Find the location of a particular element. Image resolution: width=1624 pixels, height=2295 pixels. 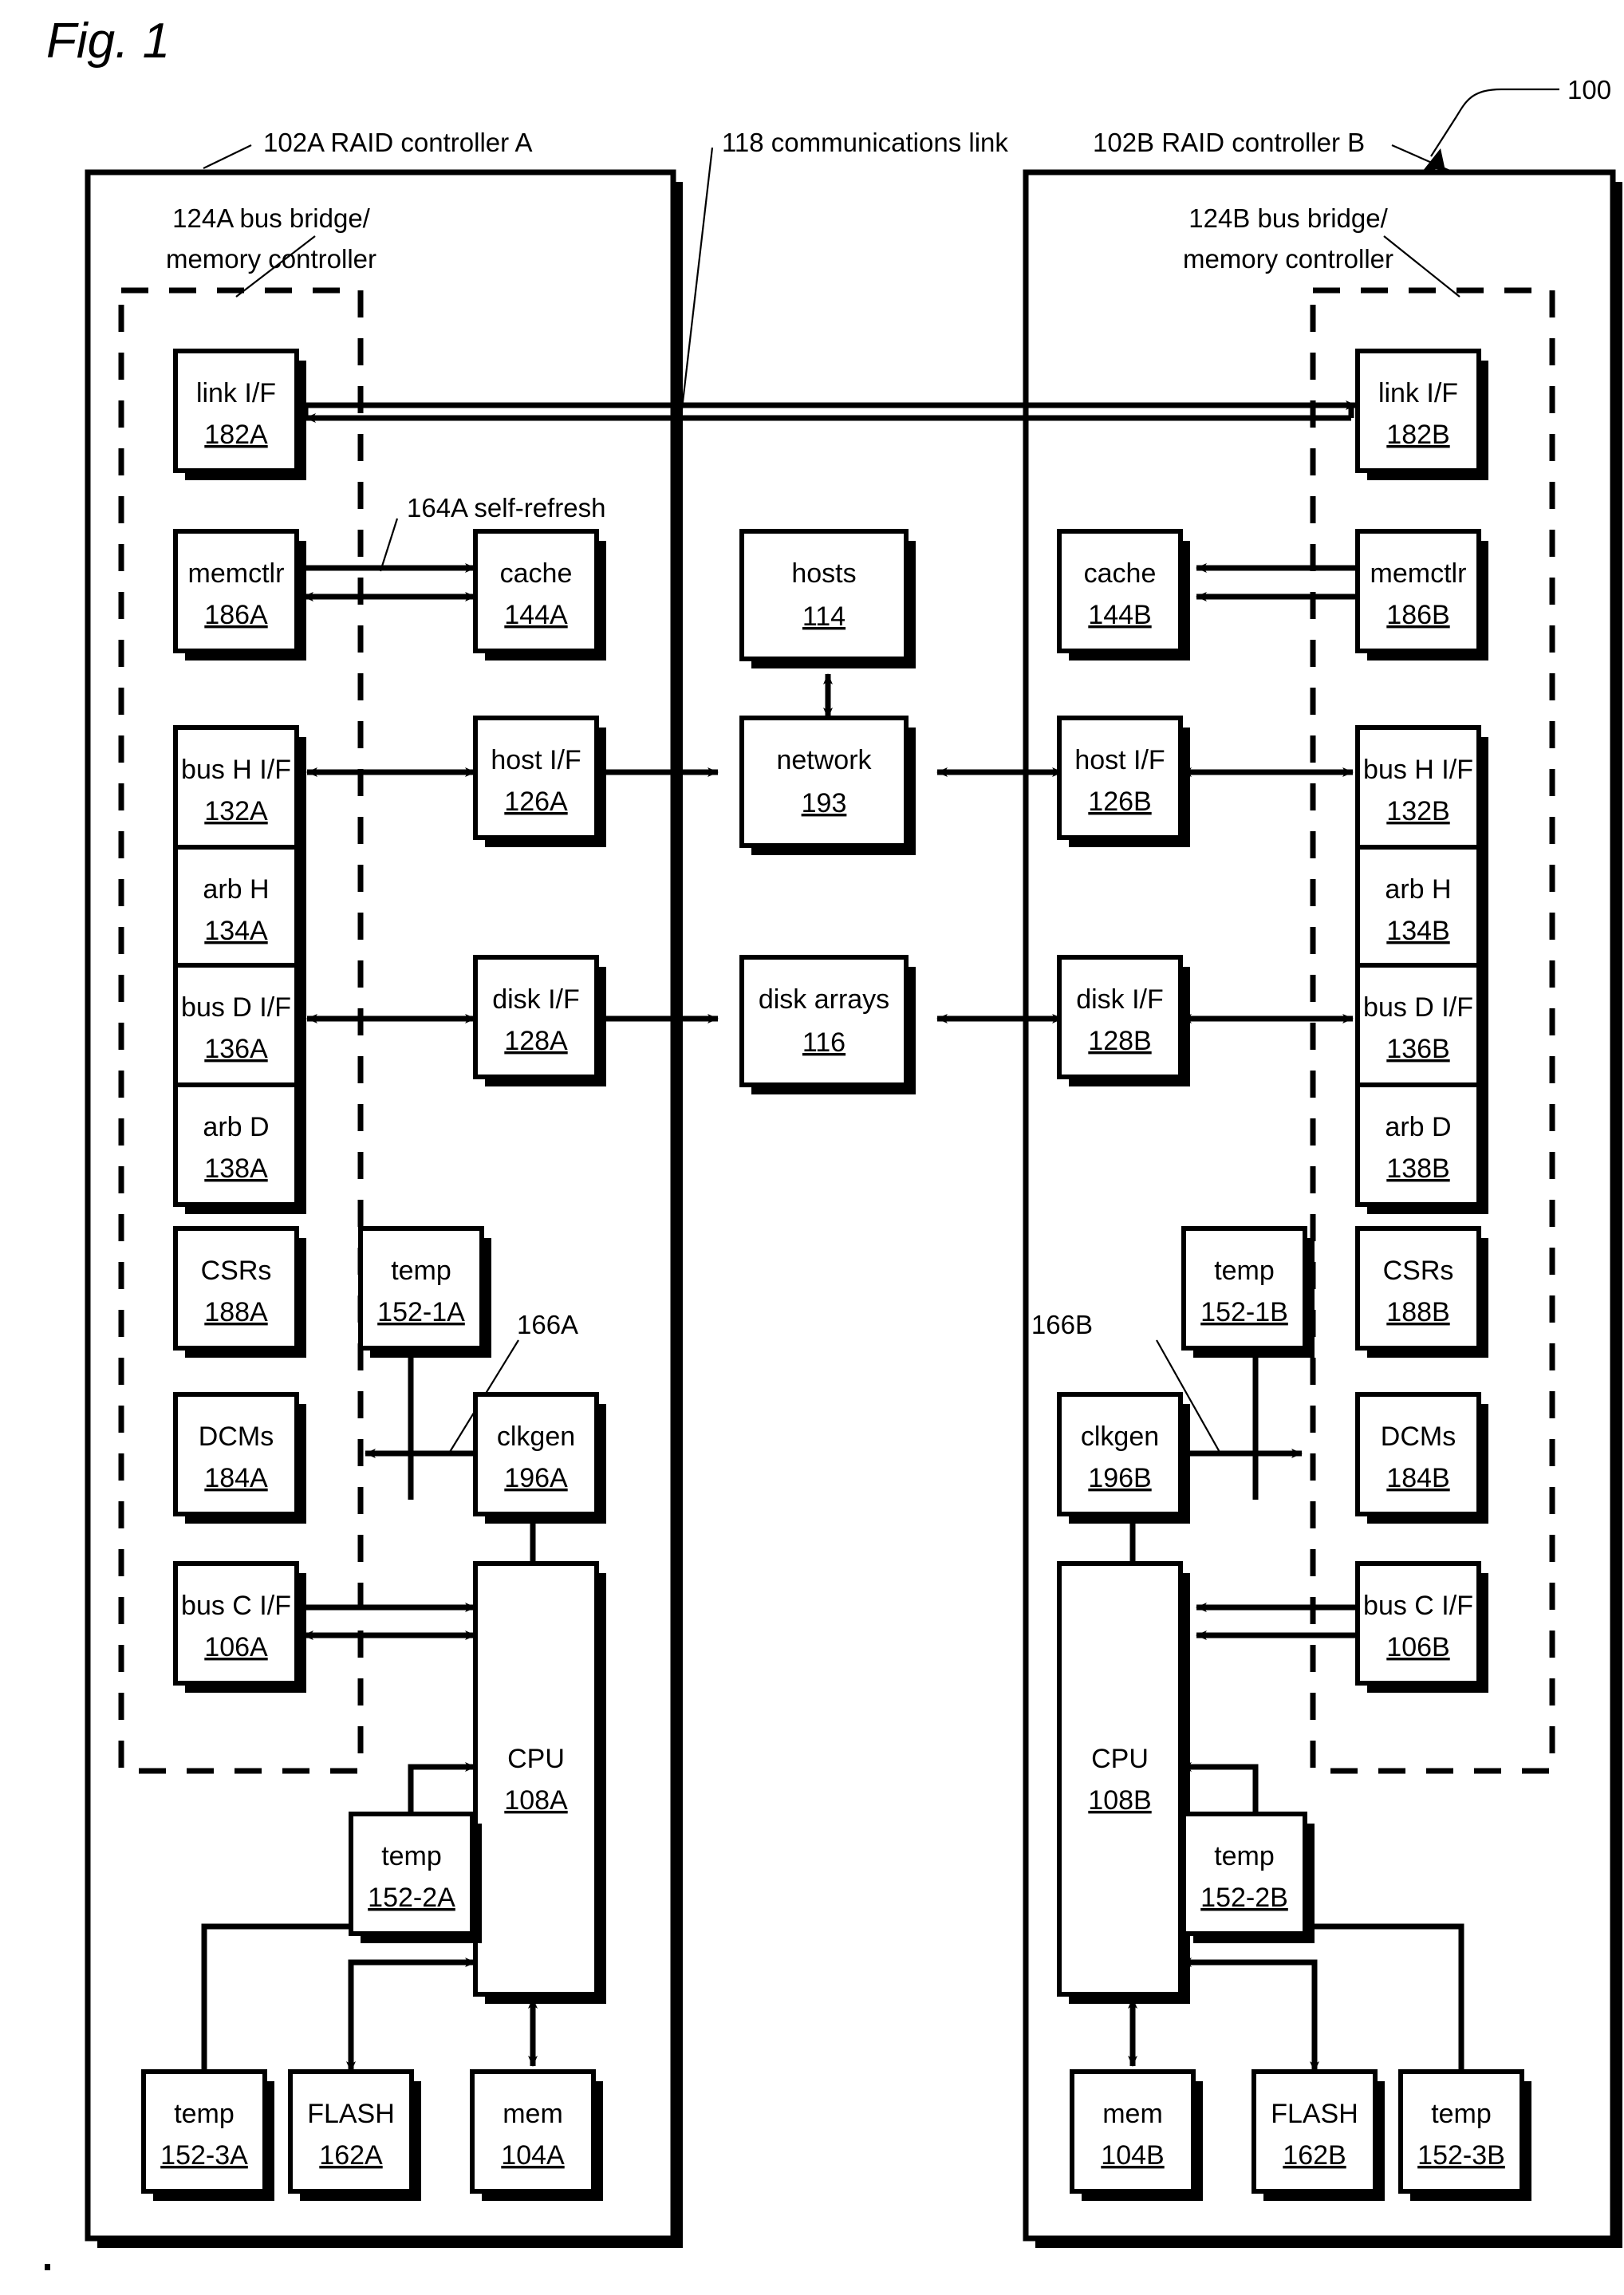

block-disk-arrays-ref: 116 is located at coordinates (824, 1042).